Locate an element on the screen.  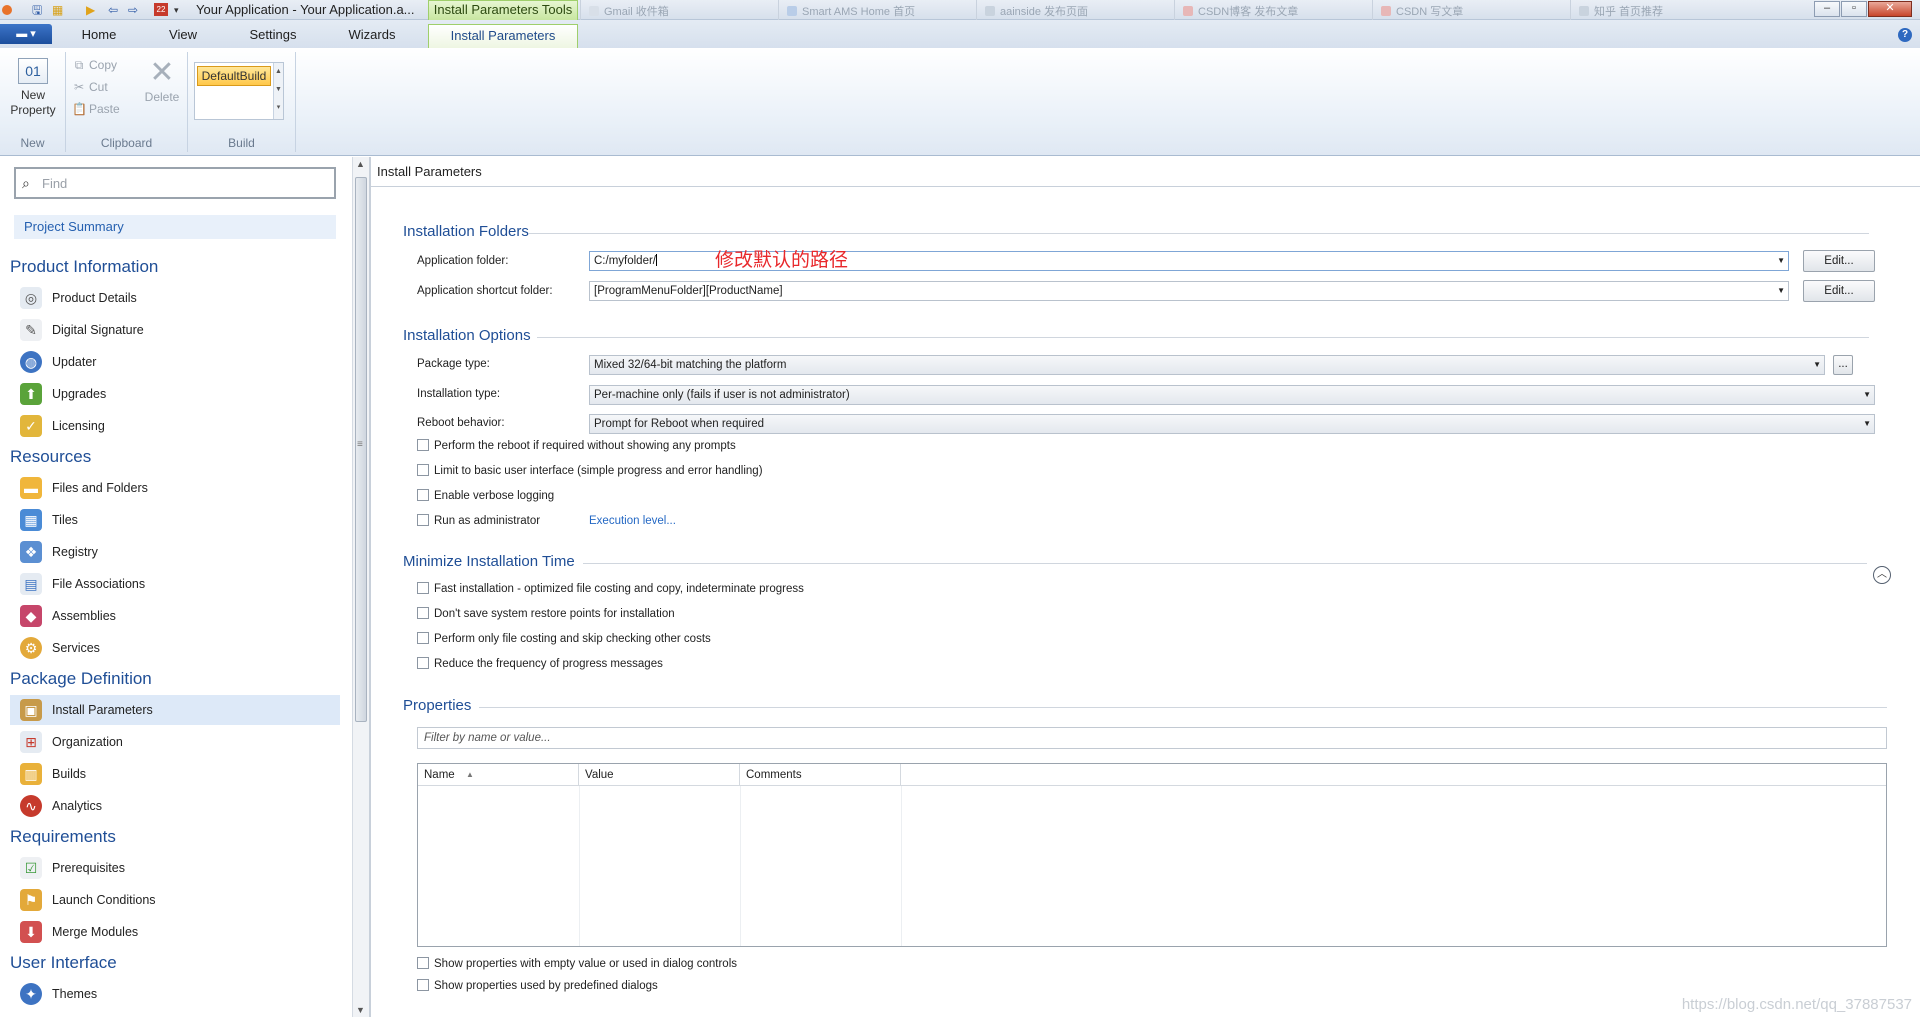
file-association-icon: ▤ is located at coordinates (31, 584).